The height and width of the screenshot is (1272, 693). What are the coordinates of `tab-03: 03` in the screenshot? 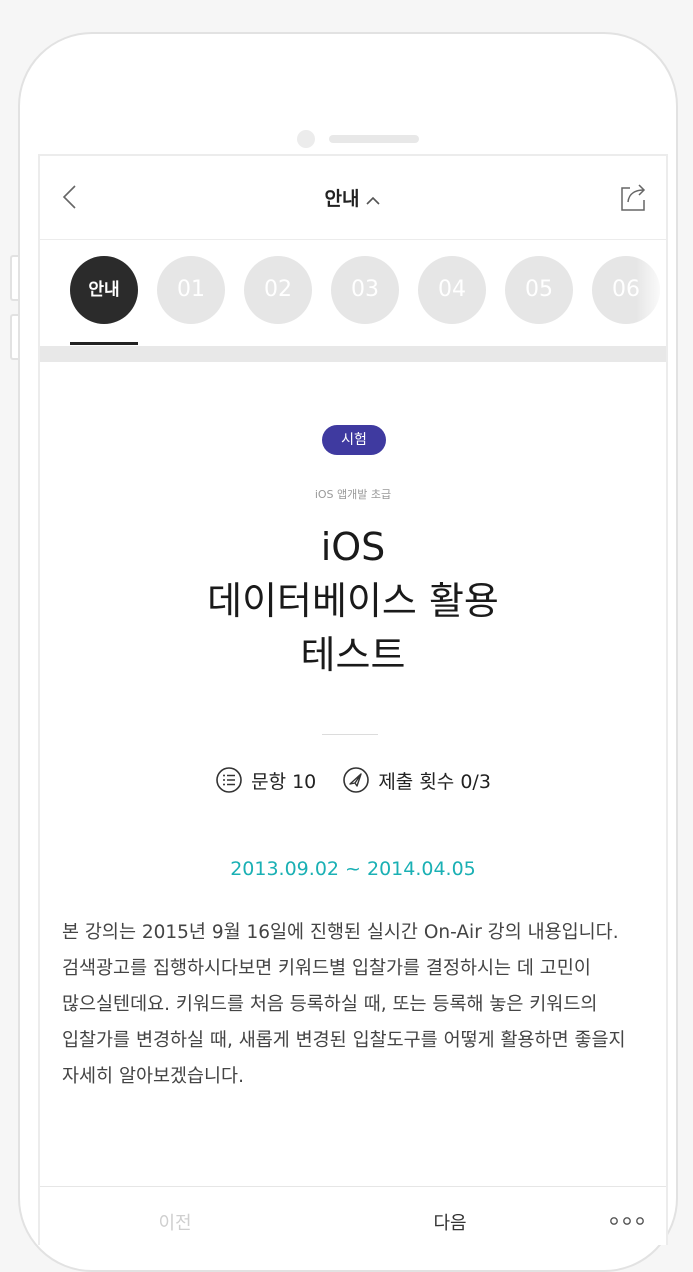 It's located at (365, 290).